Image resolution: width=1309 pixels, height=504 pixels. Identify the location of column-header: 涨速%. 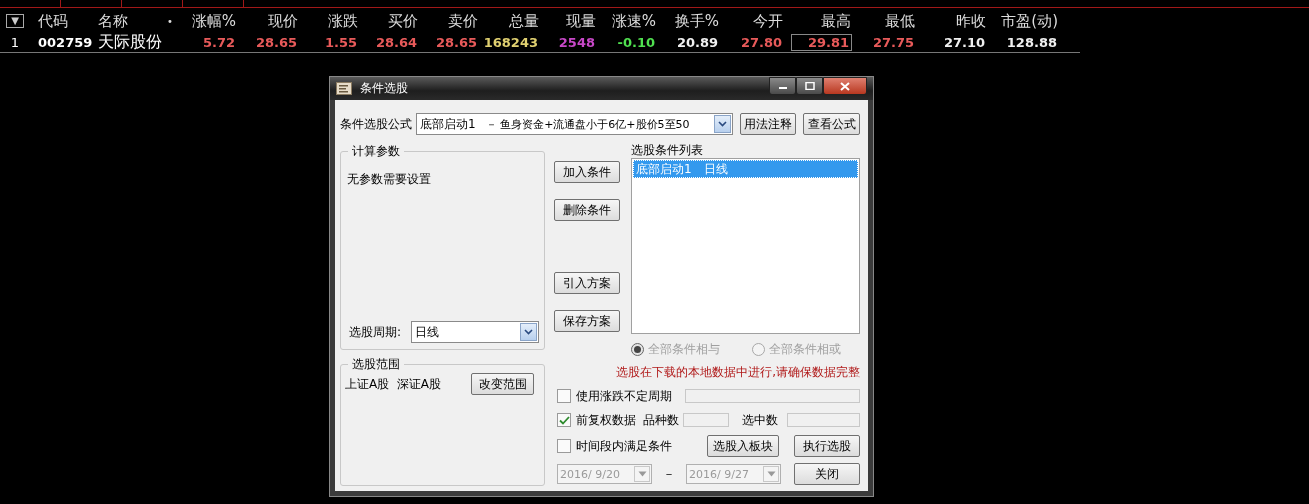
(630, 21).